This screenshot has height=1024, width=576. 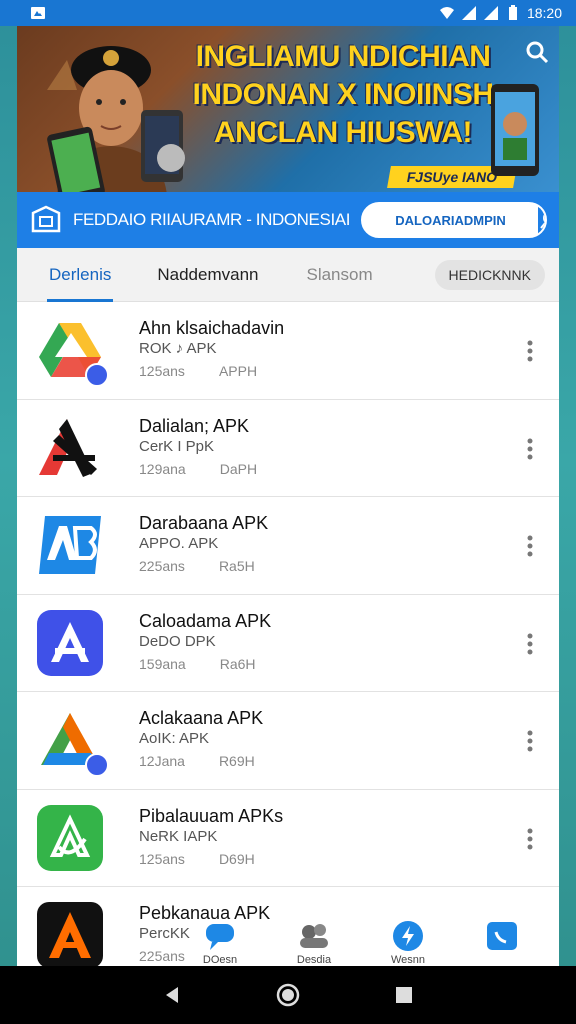 What do you see at coordinates (236, 566) in the screenshot?
I see `app-type: Ra5H` at bounding box center [236, 566].